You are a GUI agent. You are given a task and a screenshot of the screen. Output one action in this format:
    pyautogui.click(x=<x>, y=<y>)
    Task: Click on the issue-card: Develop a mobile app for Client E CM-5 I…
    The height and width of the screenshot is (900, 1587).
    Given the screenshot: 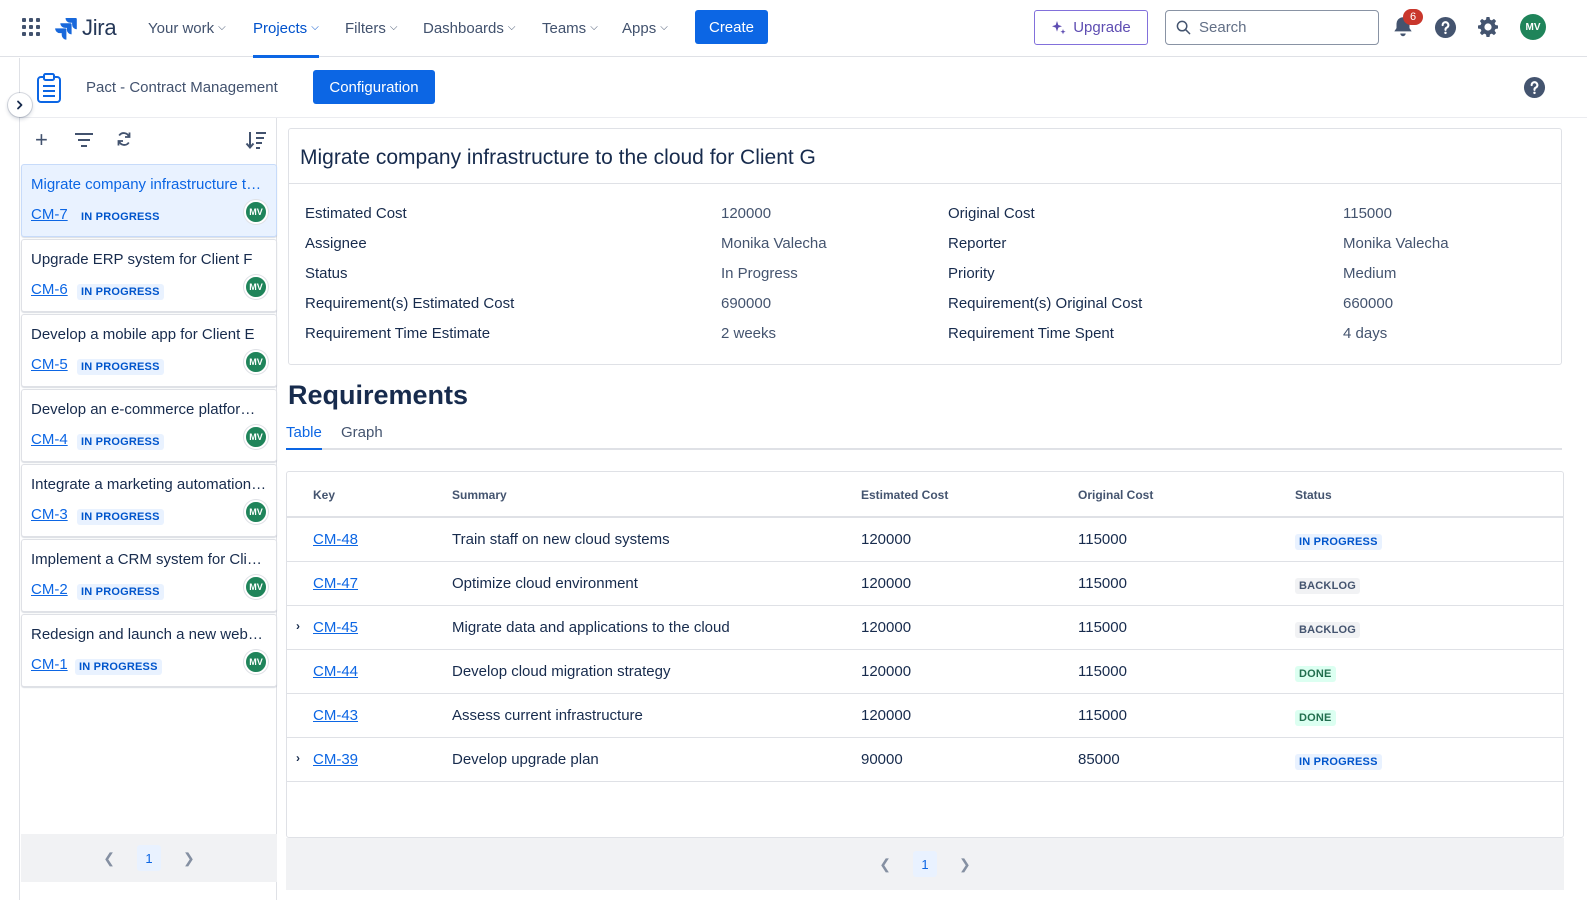 What is the action you would take?
    pyautogui.click(x=149, y=350)
    